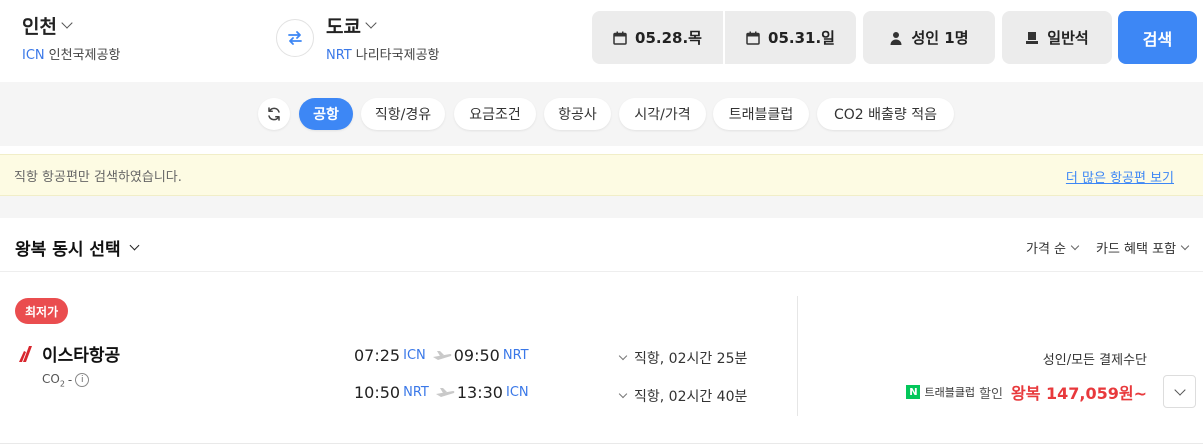 The width and height of the screenshot is (1203, 448). I want to click on return-date-button: 05.31.일, so click(790, 37).